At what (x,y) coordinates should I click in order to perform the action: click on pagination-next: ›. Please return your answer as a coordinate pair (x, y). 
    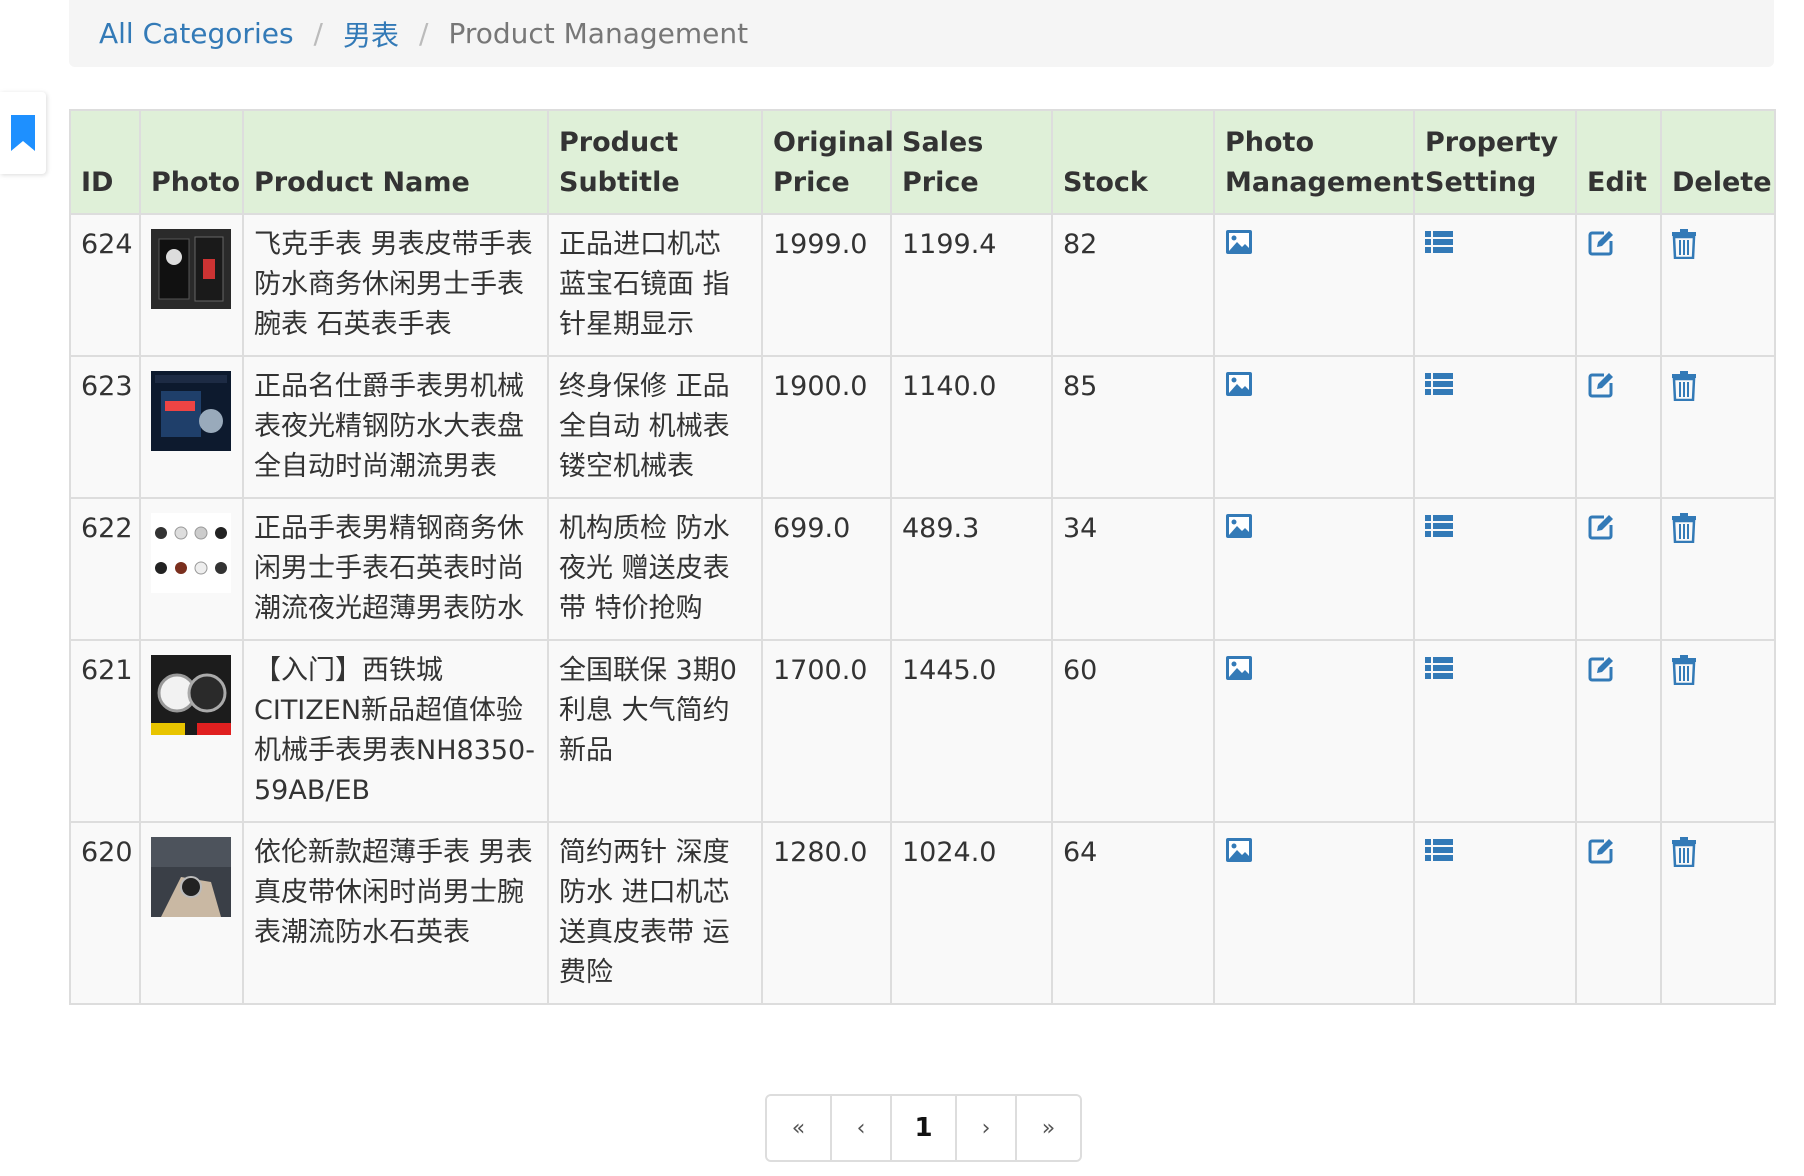
    Looking at the image, I should click on (985, 1128).